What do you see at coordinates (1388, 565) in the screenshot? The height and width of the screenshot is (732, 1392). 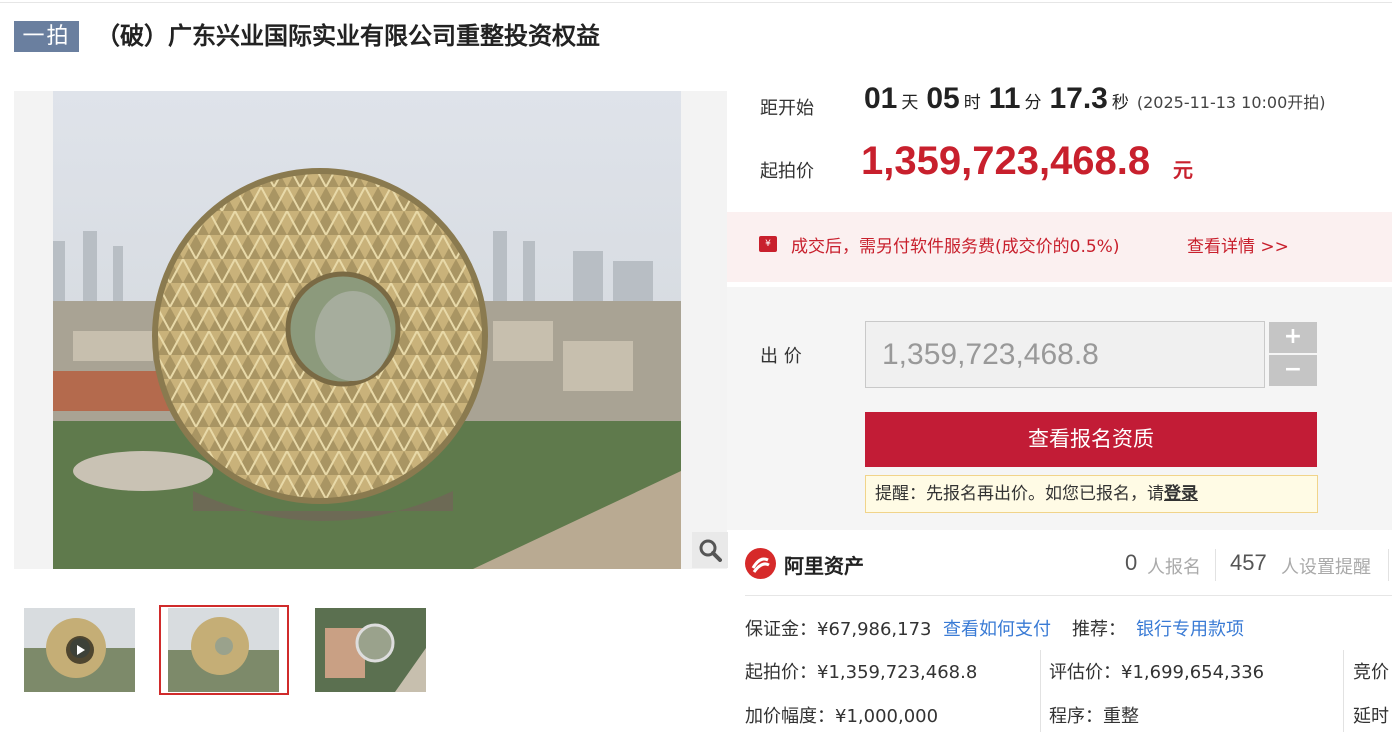 I see `stat-divider-right` at bounding box center [1388, 565].